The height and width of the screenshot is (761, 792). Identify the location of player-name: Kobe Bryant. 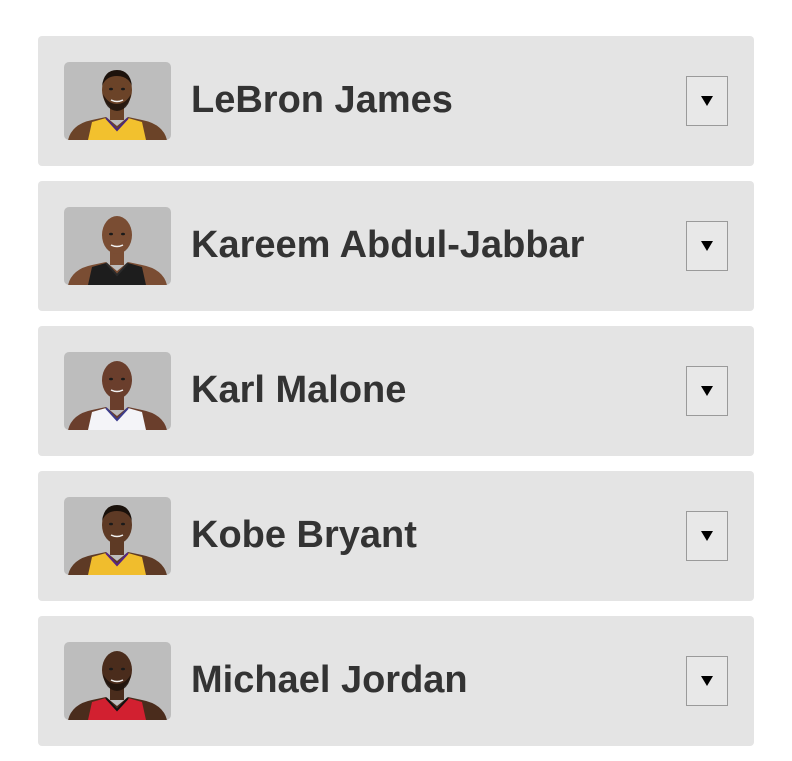
(304, 535).